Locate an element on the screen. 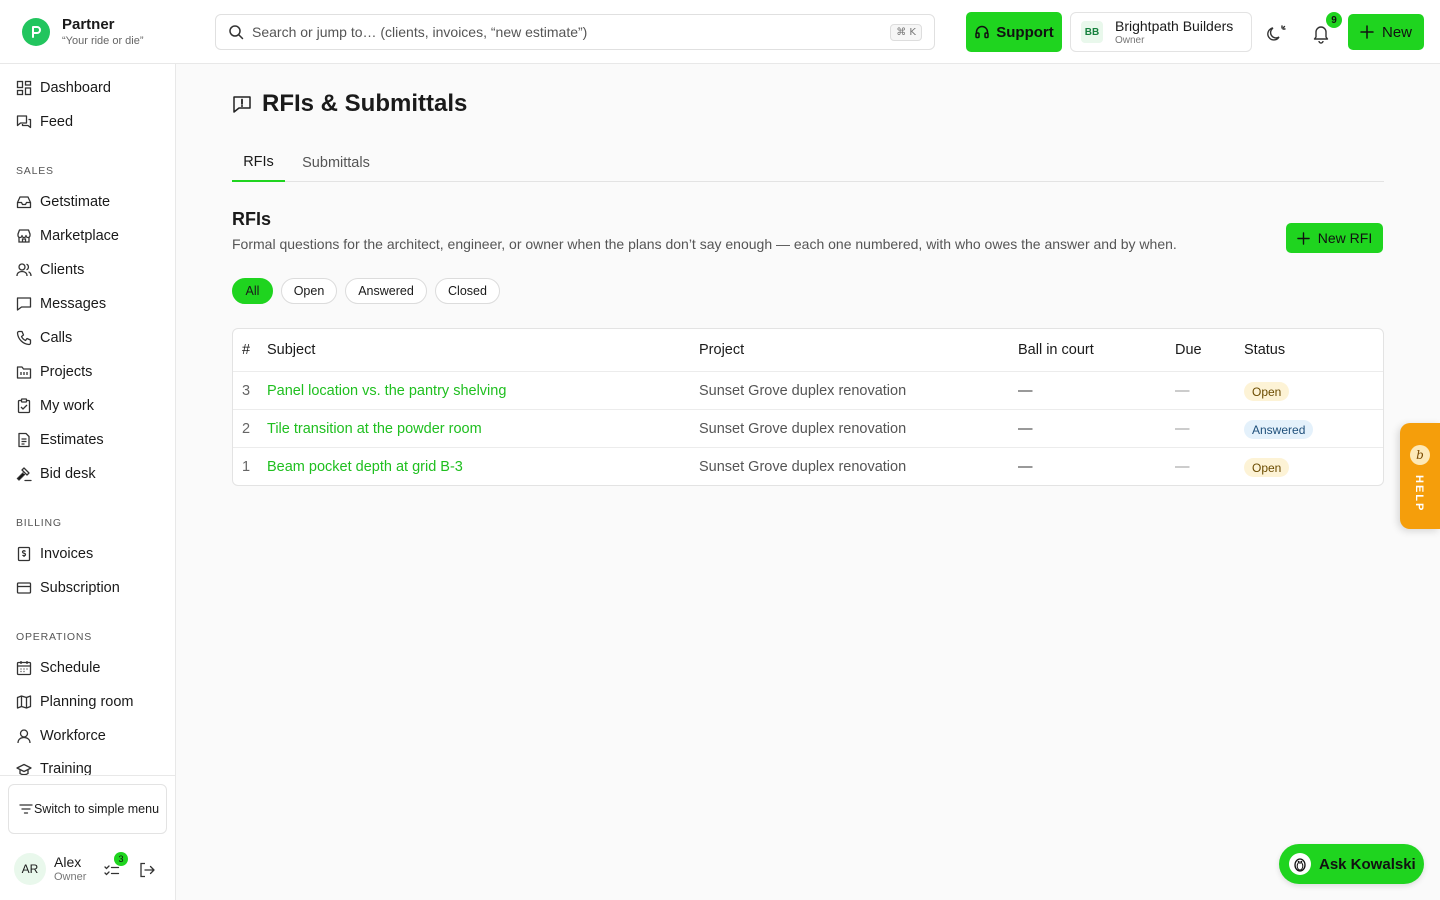 The height and width of the screenshot is (900, 1440). sidebar-item-getstimate: Getstimate is located at coordinates (63, 202).